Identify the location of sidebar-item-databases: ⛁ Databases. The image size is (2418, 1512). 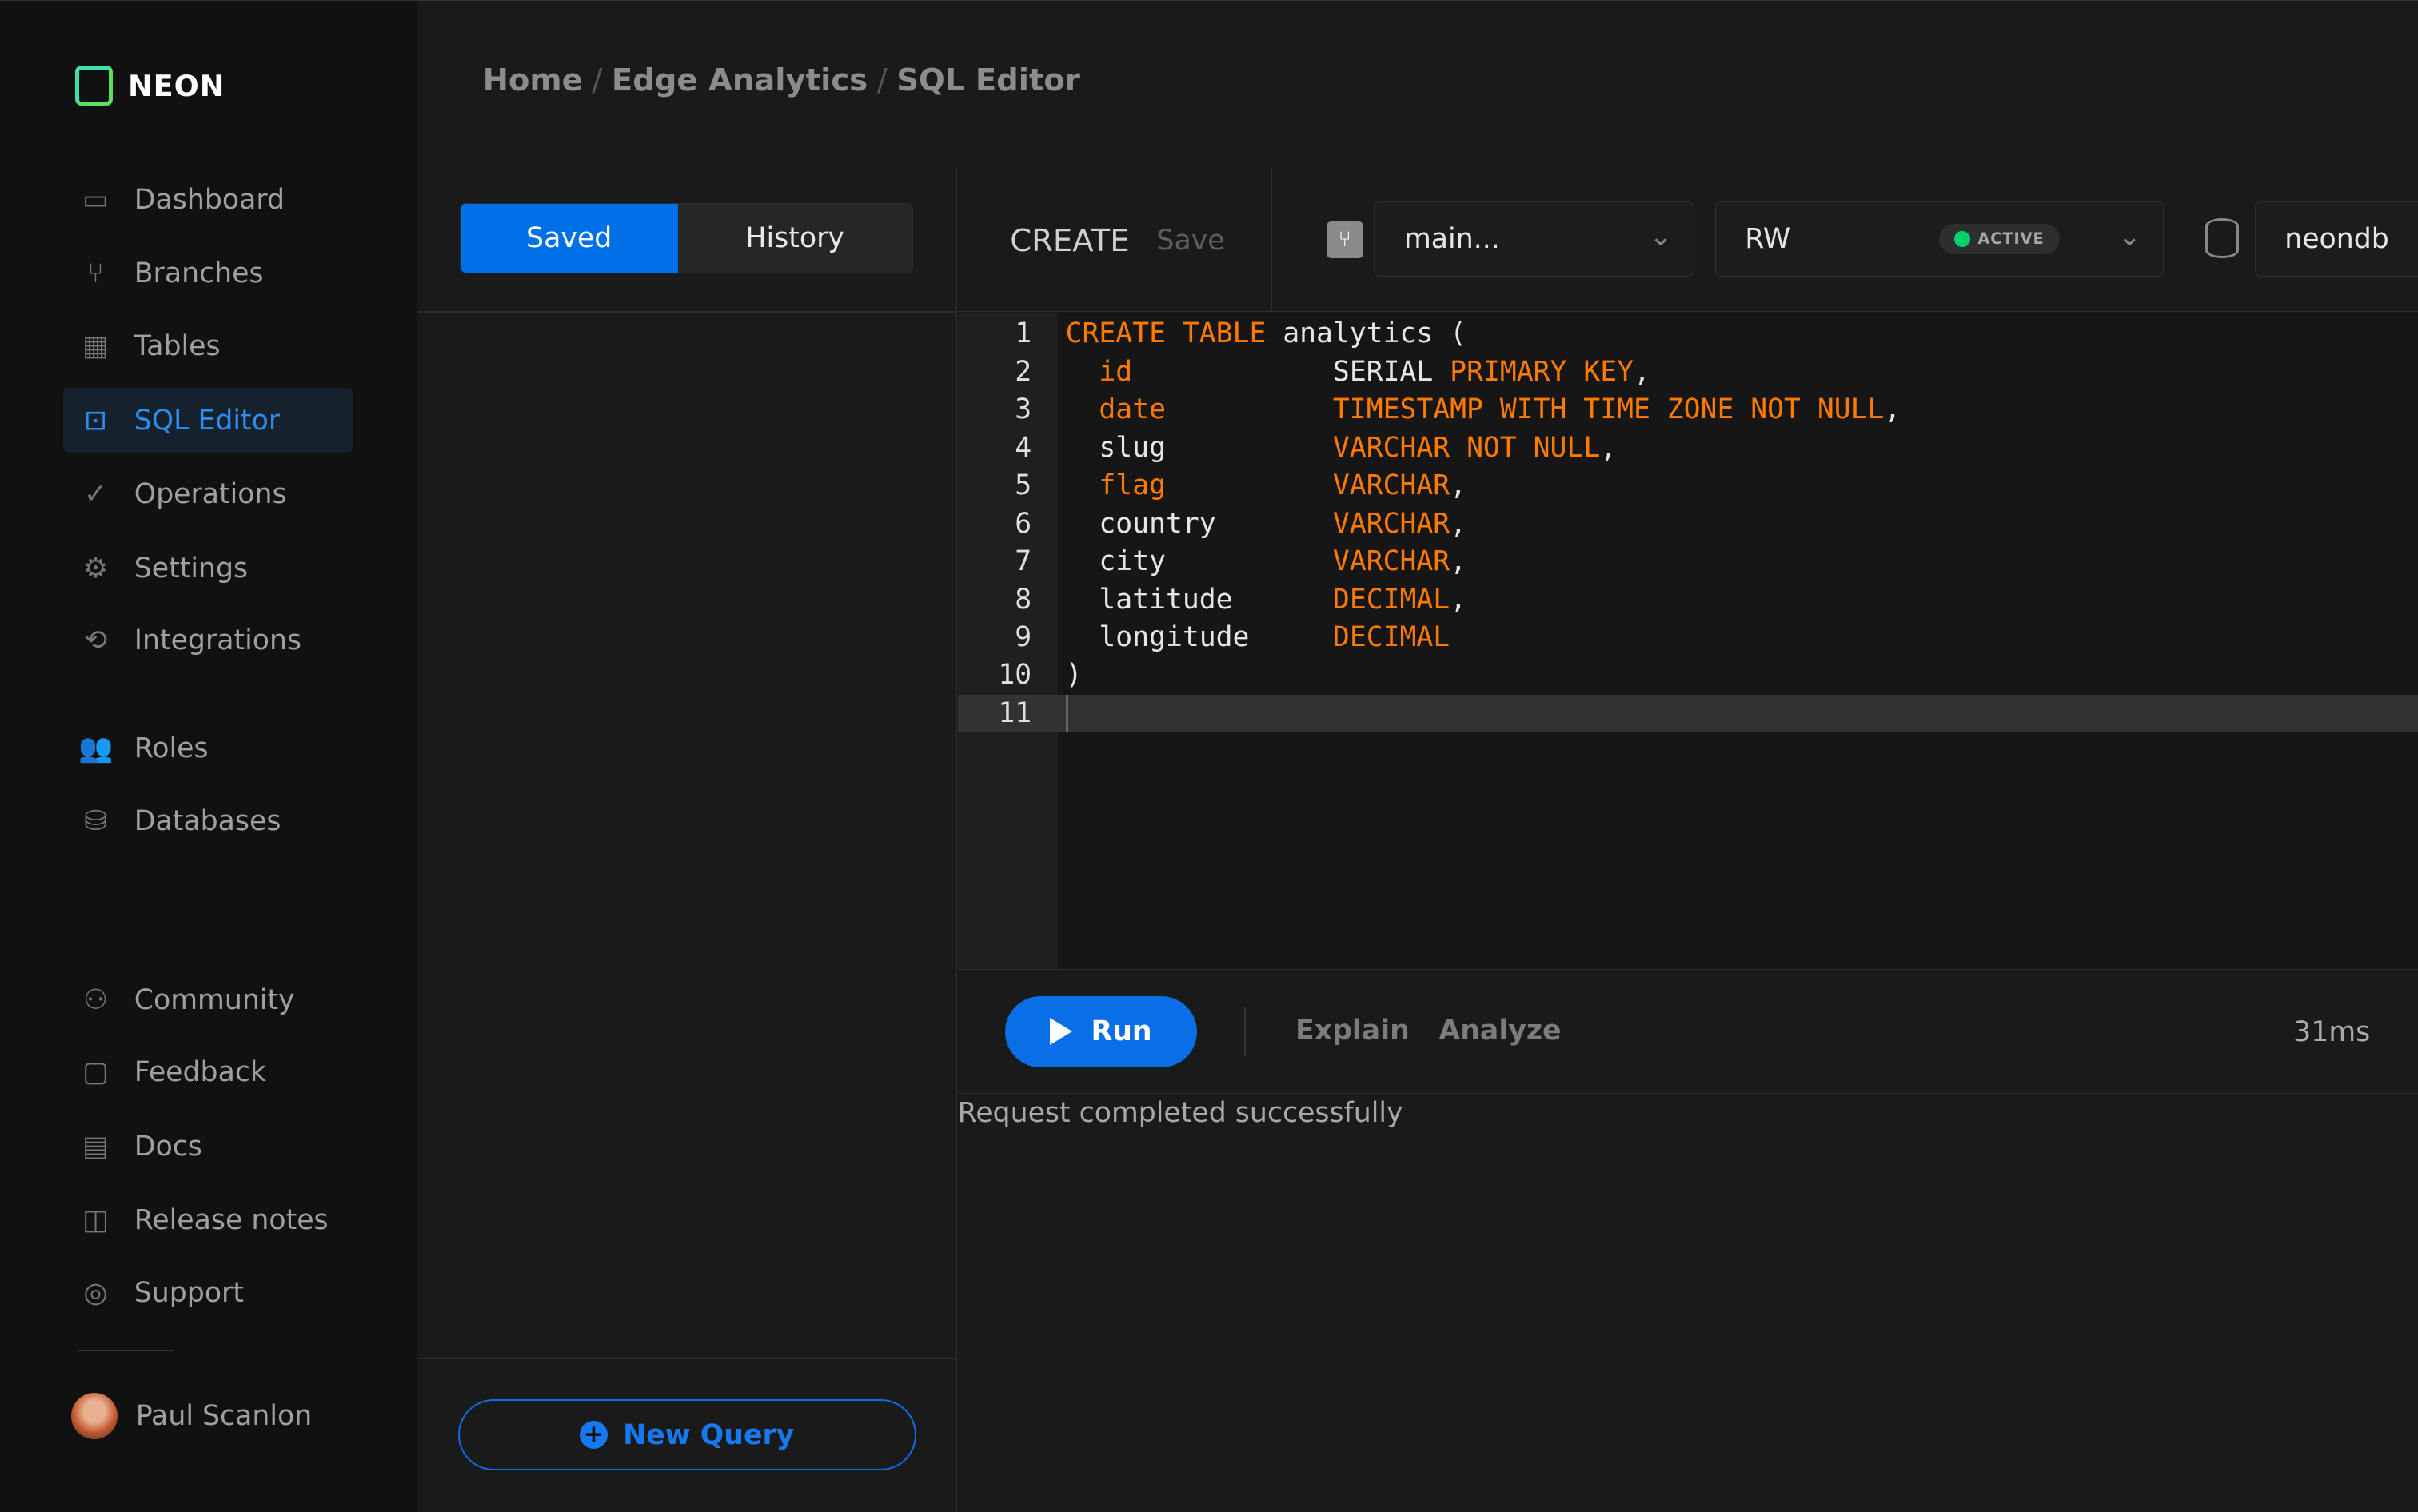
(208, 820).